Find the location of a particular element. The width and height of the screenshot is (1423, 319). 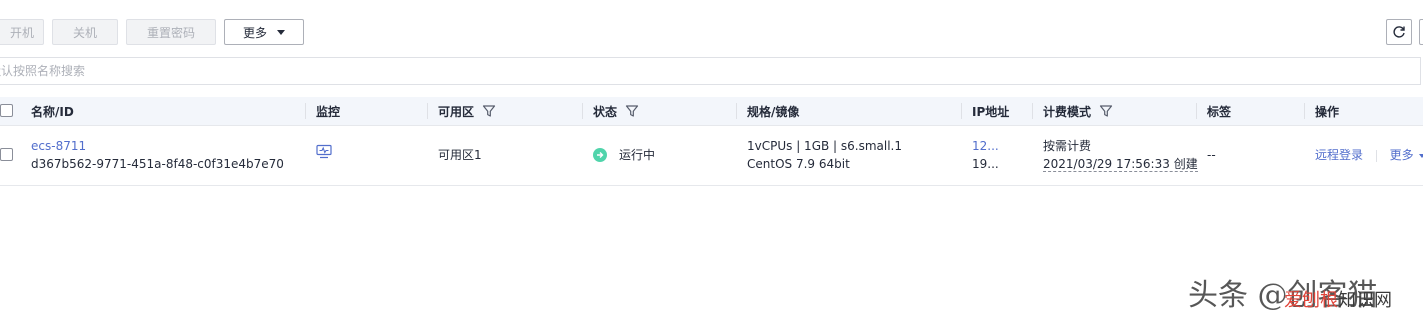

monitor-icon is located at coordinates (324, 151).